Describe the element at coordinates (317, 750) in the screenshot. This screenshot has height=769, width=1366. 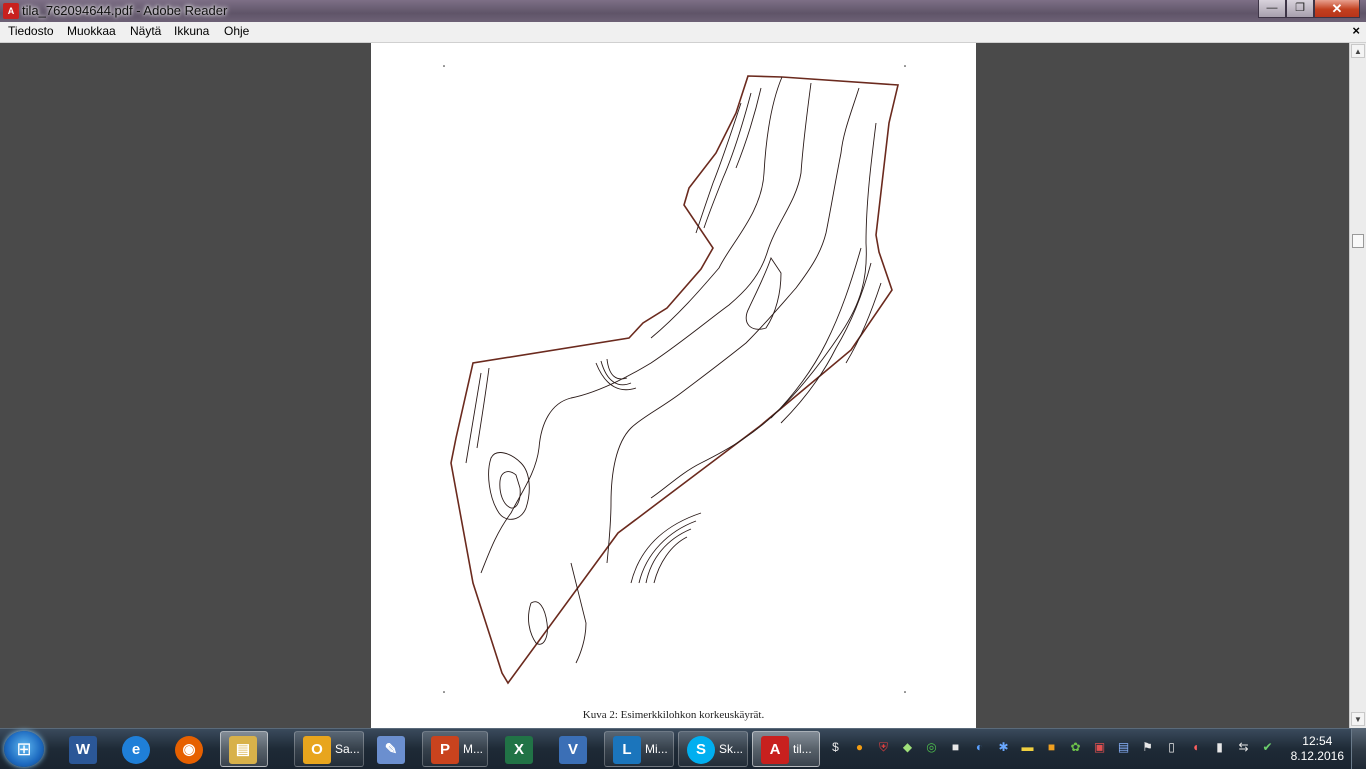
I see `outlook-icon: O` at that location.